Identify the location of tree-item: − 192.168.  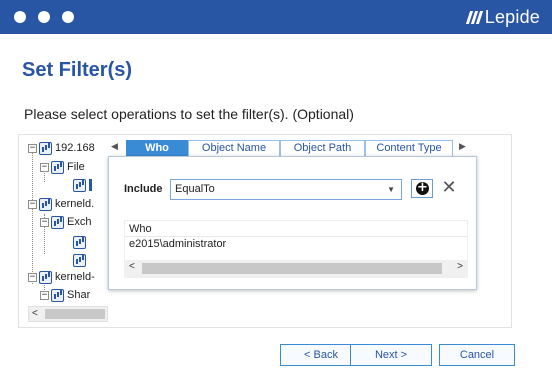
(61, 148).